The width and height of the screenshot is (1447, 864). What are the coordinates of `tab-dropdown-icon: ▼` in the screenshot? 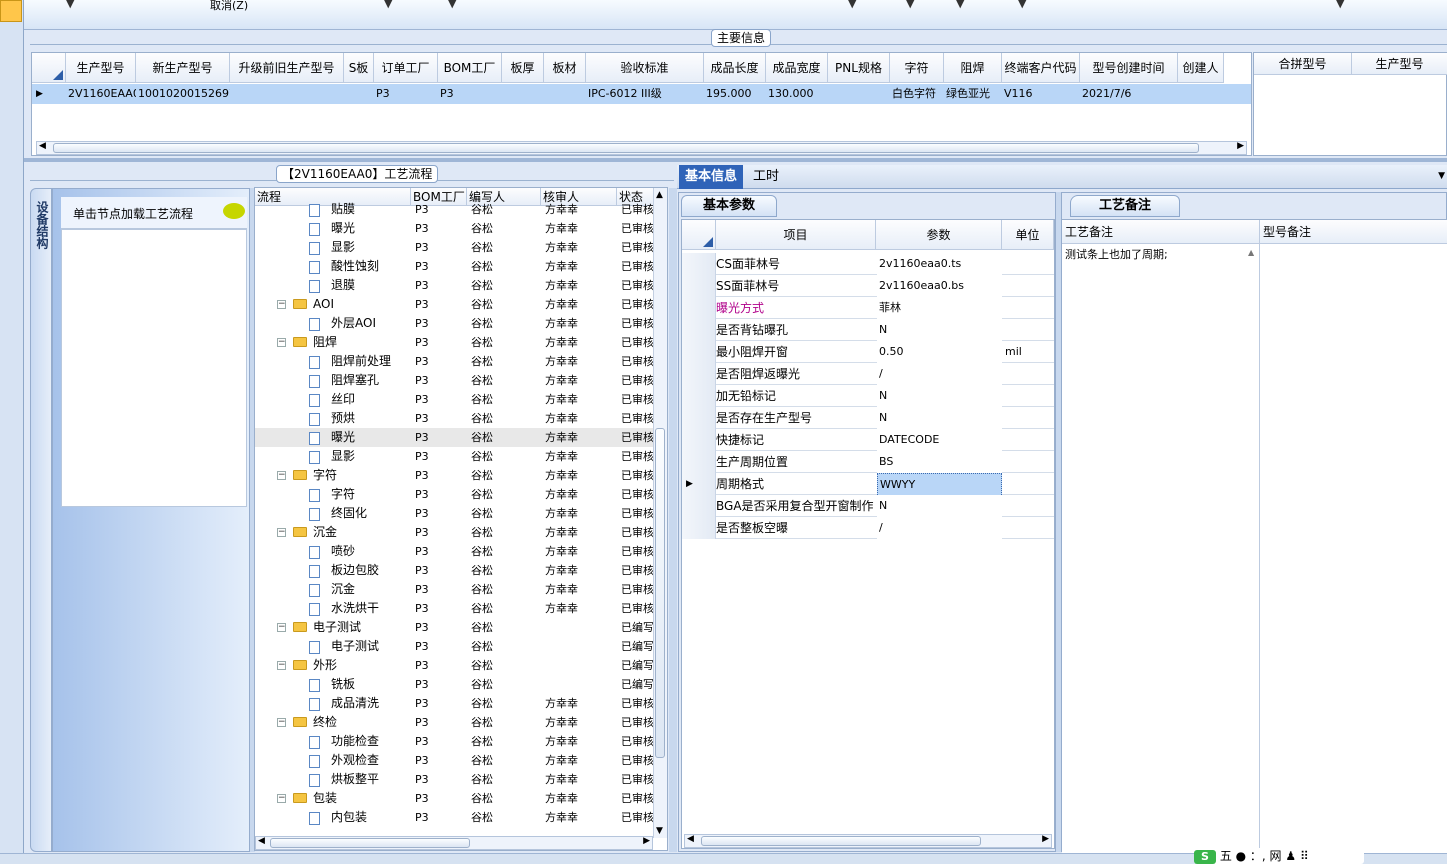 It's located at (1441, 176).